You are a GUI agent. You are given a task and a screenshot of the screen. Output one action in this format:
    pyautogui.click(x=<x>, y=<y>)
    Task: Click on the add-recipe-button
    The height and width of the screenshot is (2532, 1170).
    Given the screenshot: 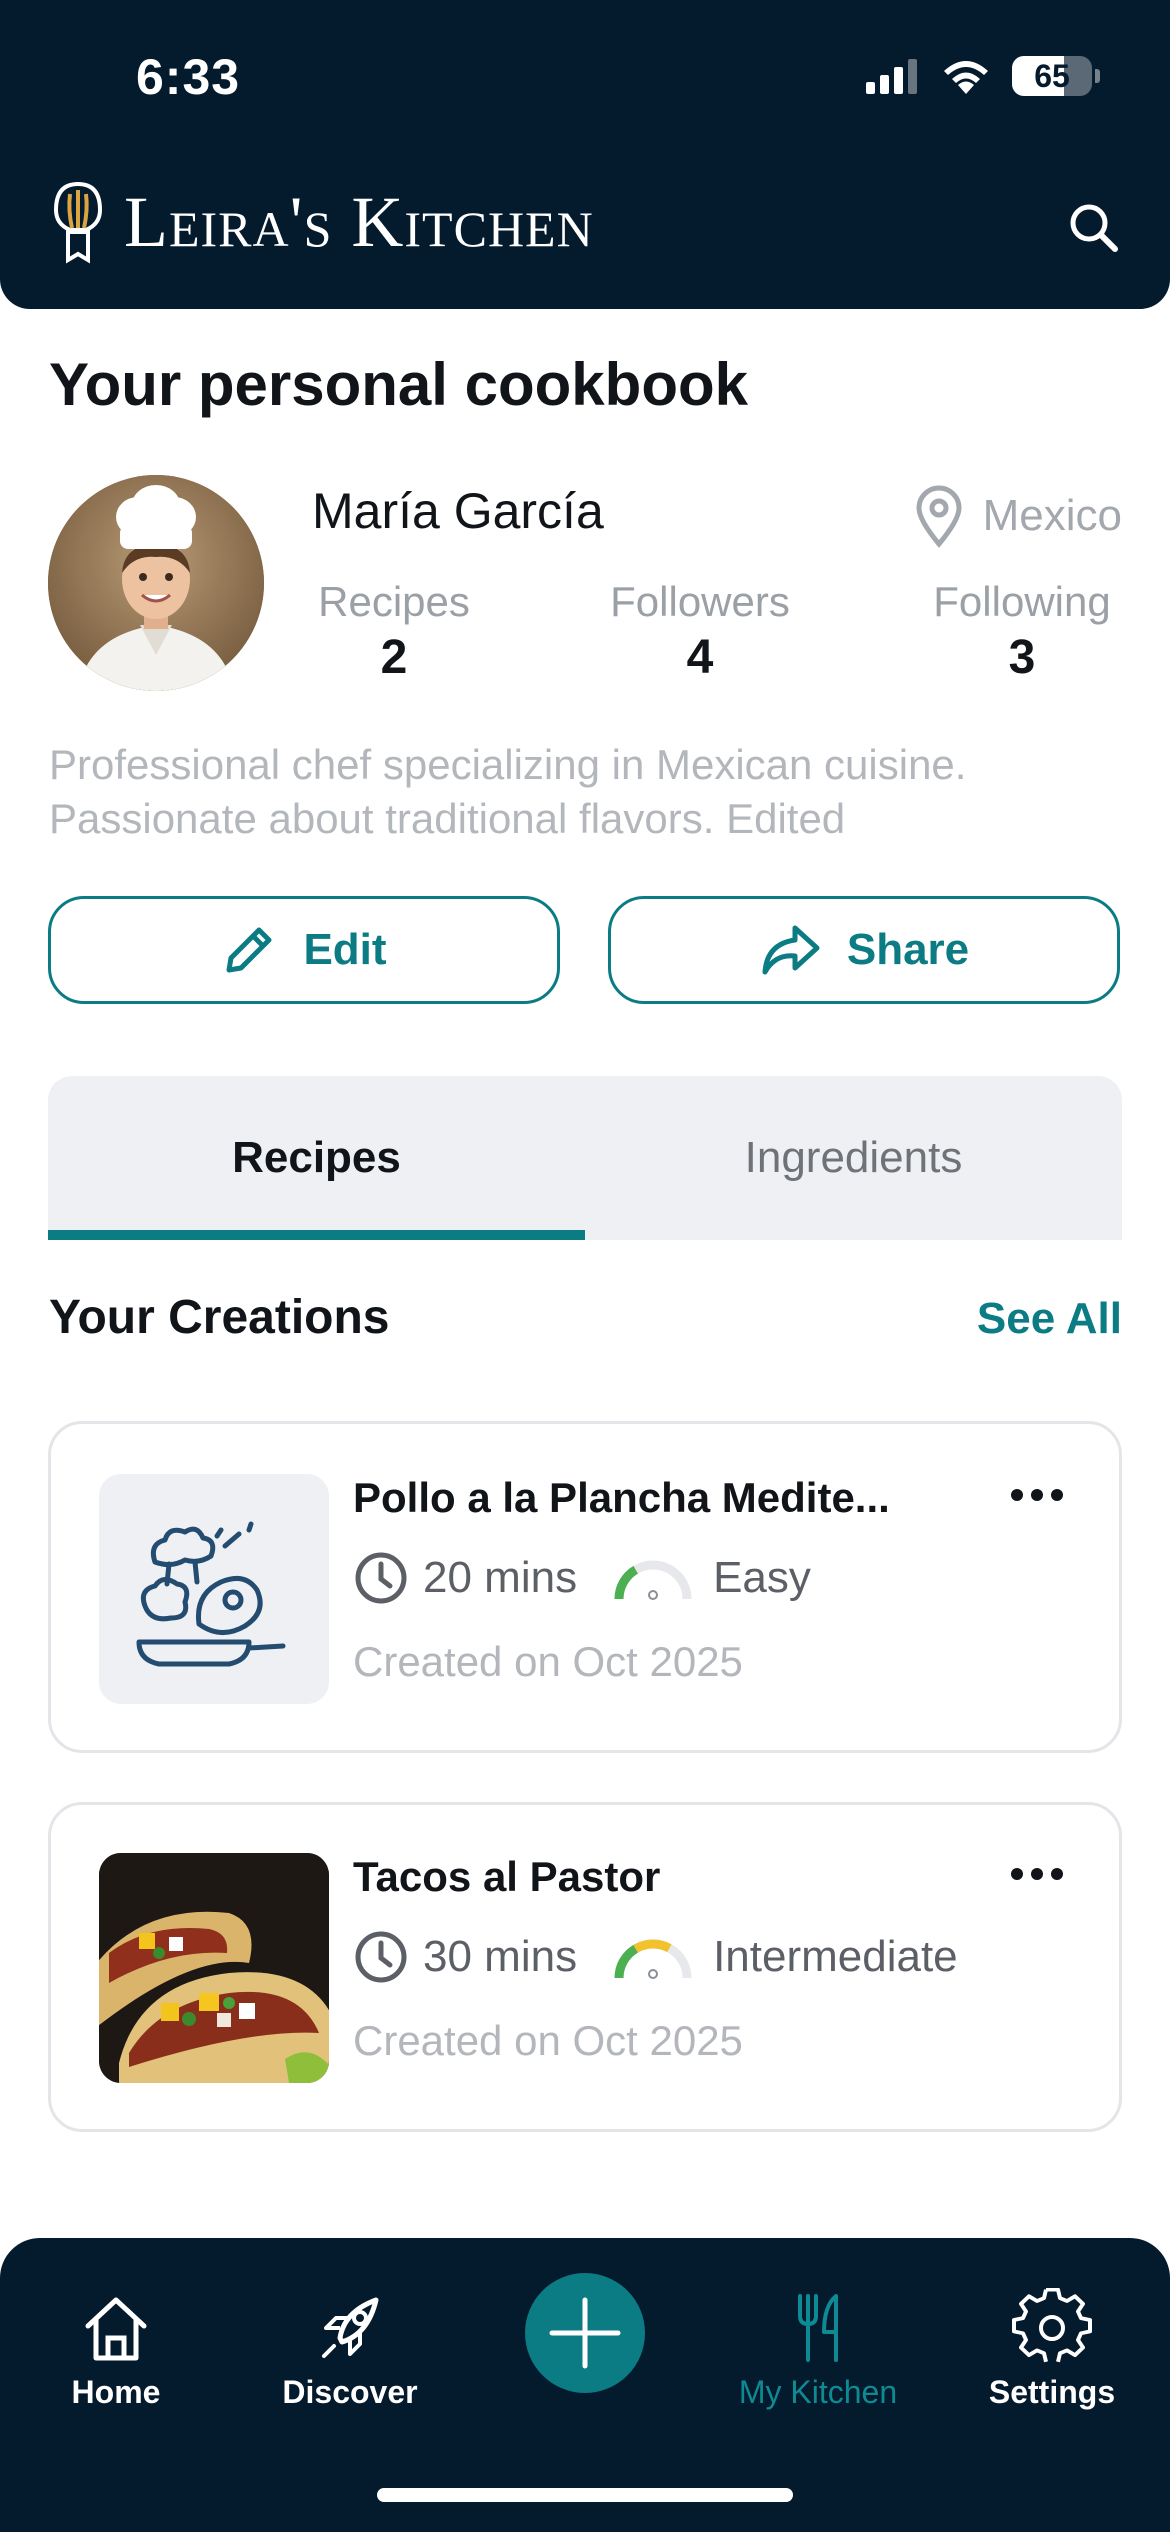 What is the action you would take?
    pyautogui.click(x=585, y=2333)
    